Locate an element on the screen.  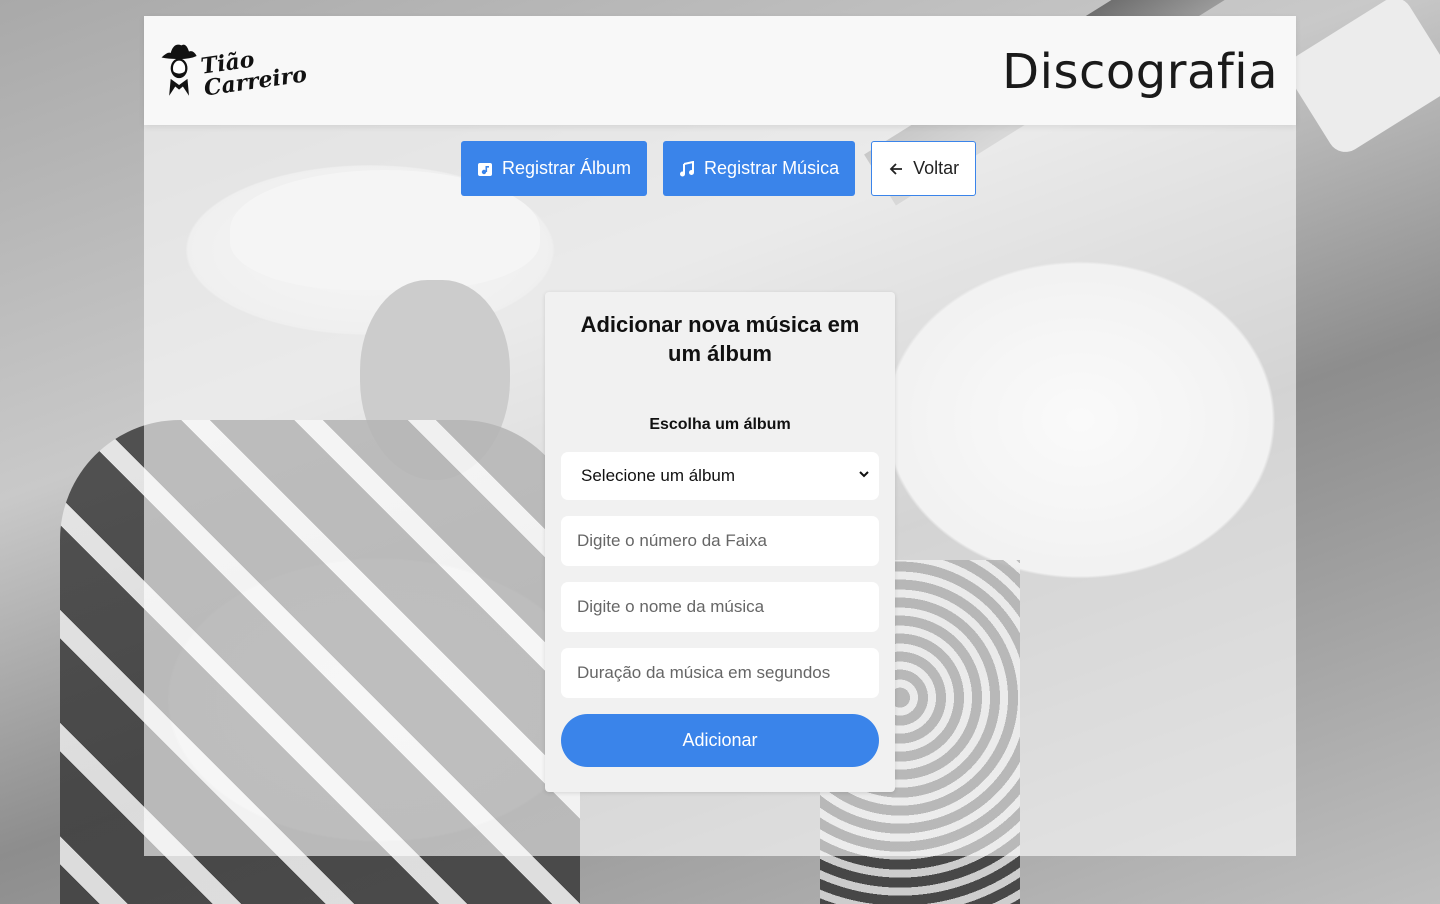
action-bar: Registrar Álbum Registrar Música Voltar is located at coordinates (719, 168).